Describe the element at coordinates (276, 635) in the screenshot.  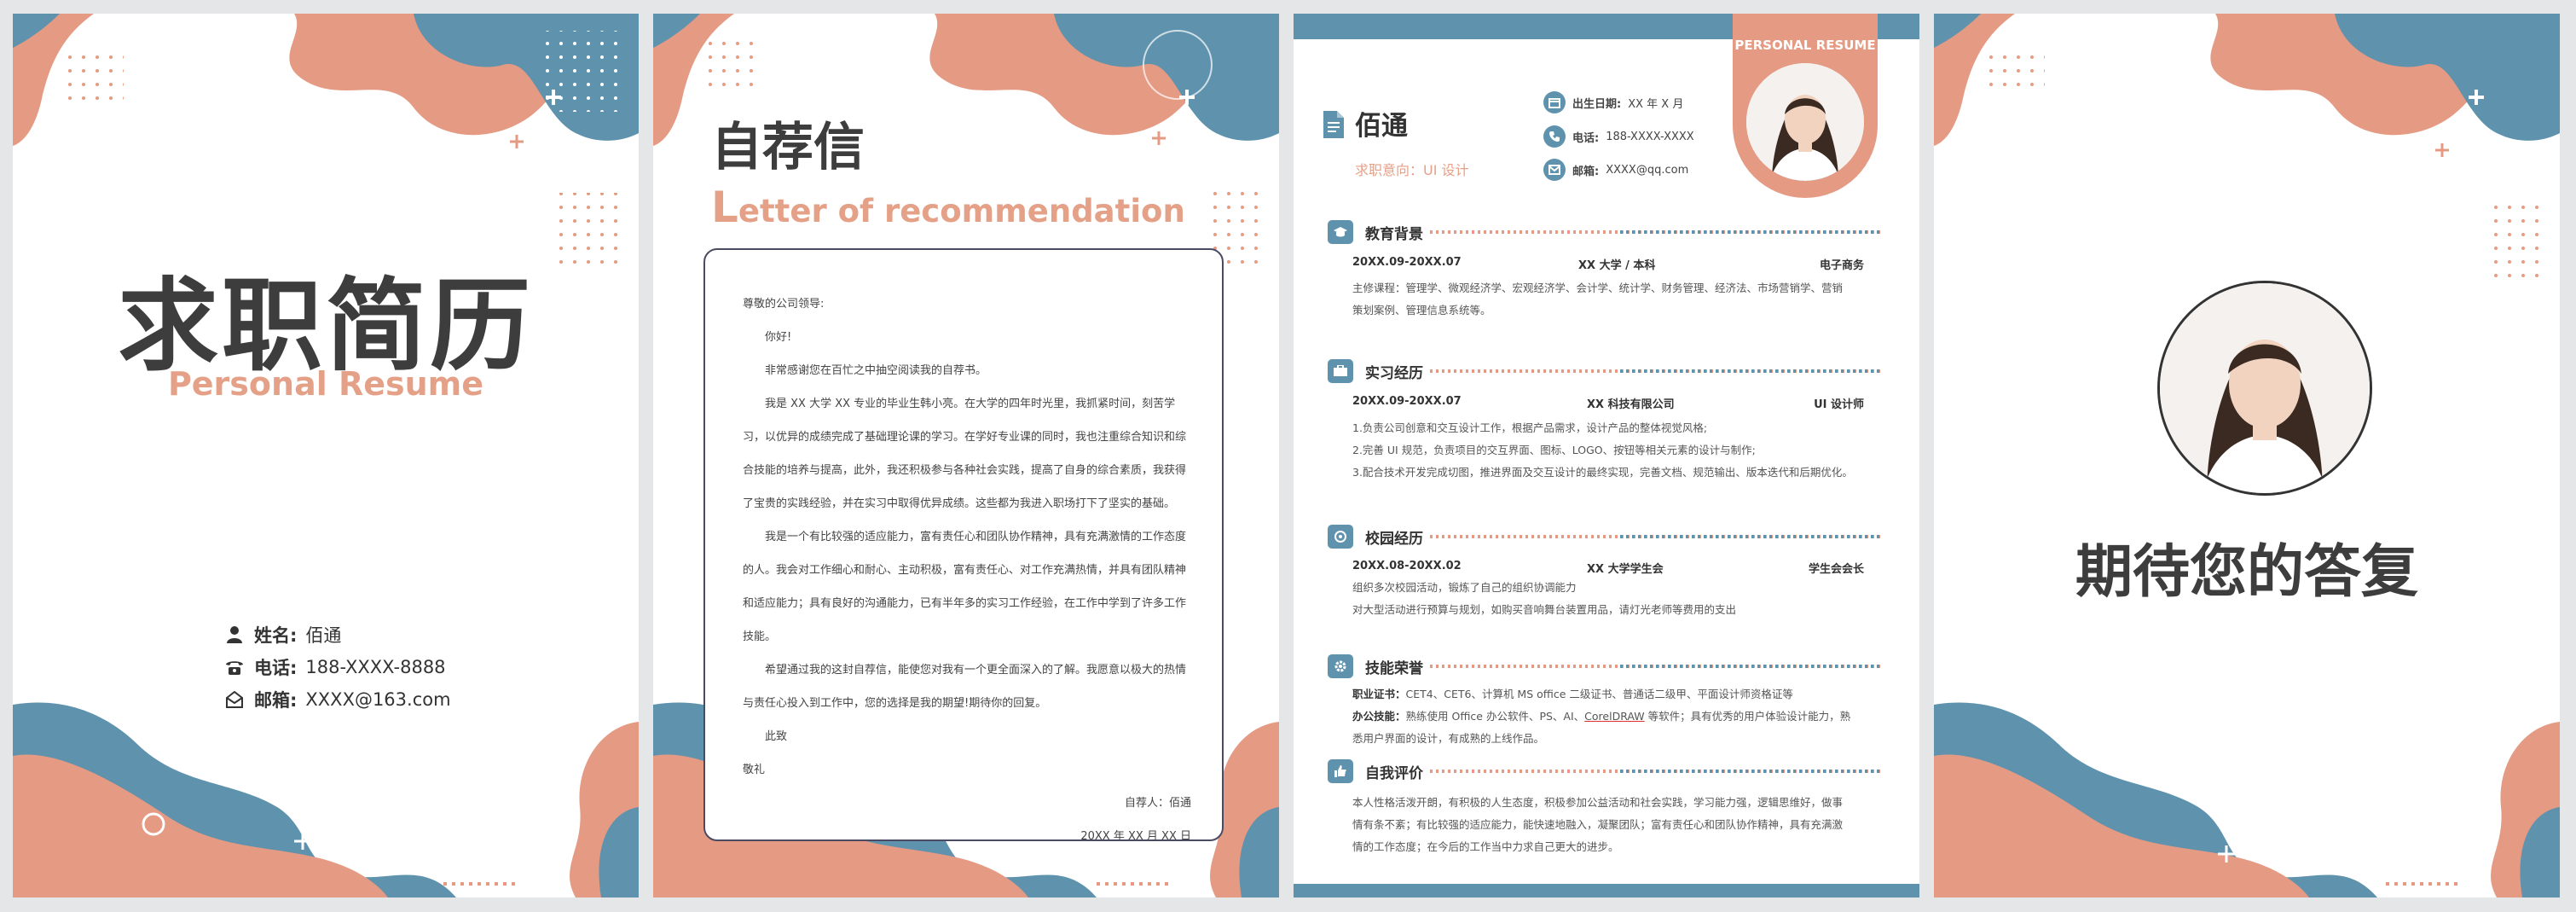
I see `contact-label: 姓名:` at that location.